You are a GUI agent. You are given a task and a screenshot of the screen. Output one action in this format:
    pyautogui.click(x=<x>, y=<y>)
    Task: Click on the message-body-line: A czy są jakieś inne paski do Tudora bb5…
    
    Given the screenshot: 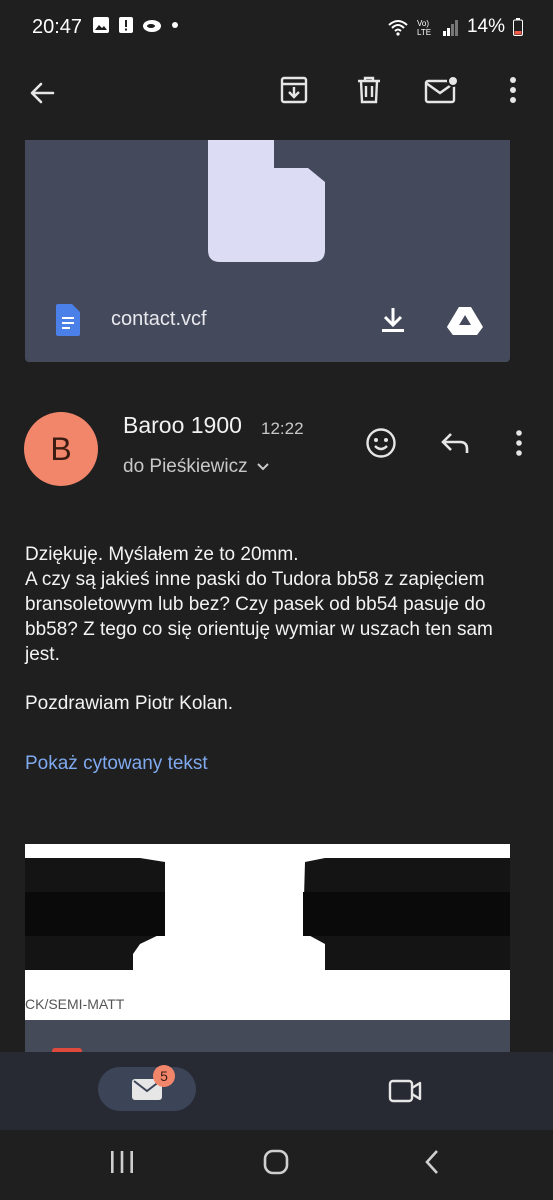 What is the action you would take?
    pyautogui.click(x=259, y=617)
    